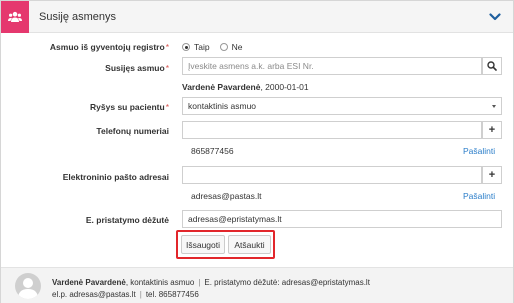 The height and width of the screenshot is (303, 514). What do you see at coordinates (332, 130) in the screenshot?
I see `phone-input` at bounding box center [332, 130].